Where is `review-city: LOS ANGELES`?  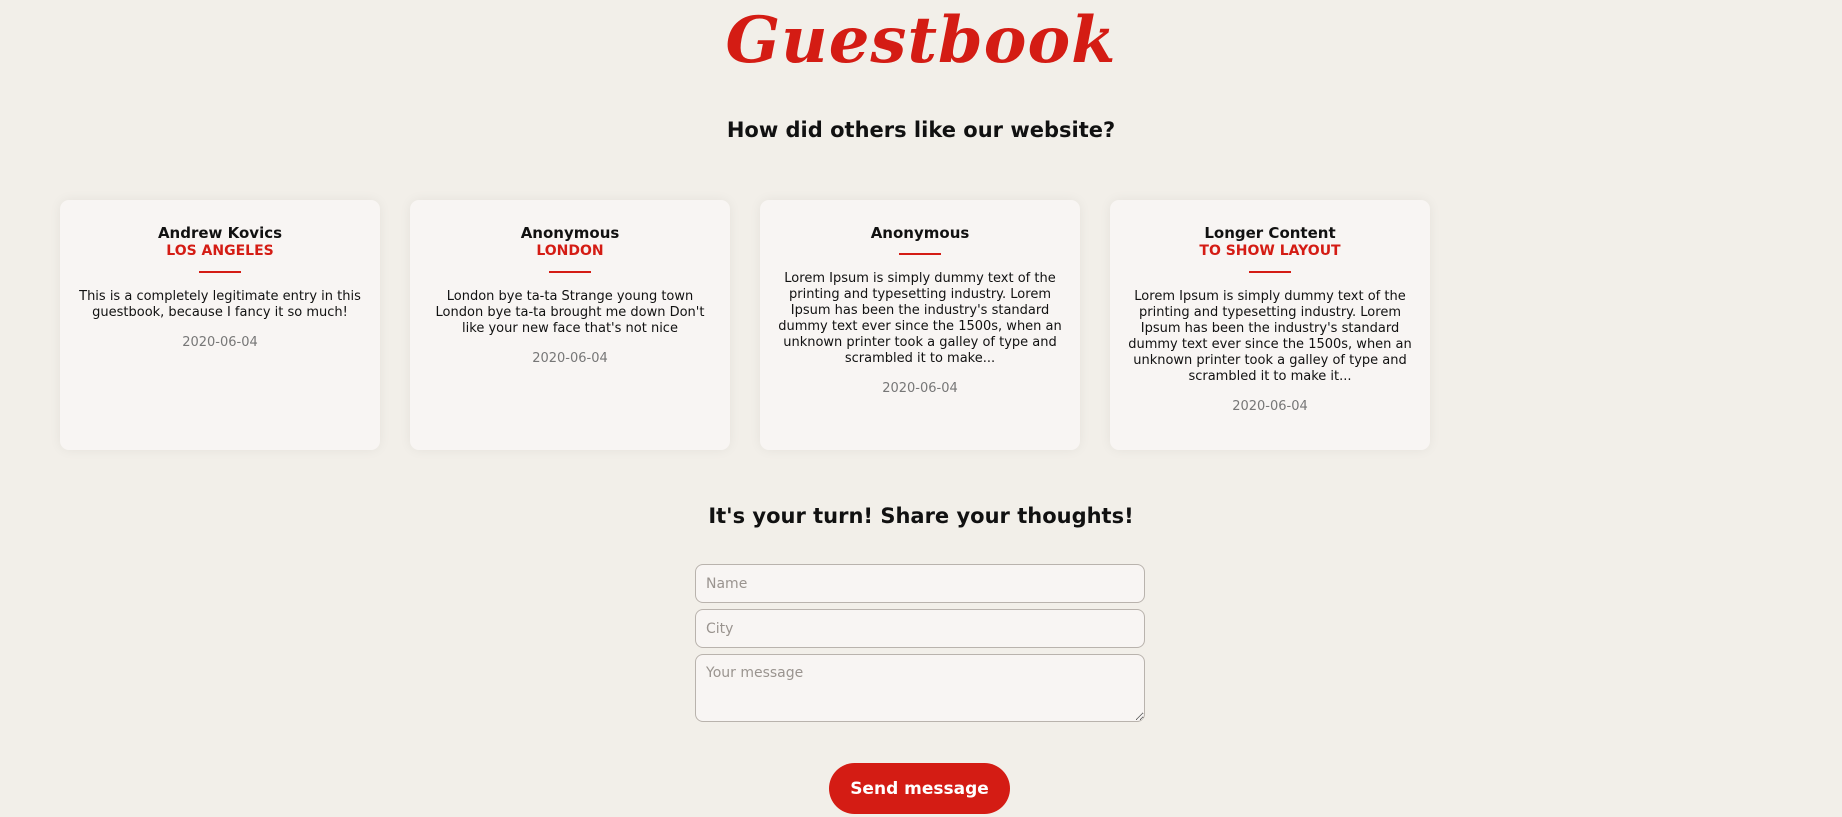 review-city: LOS ANGELES is located at coordinates (220, 251).